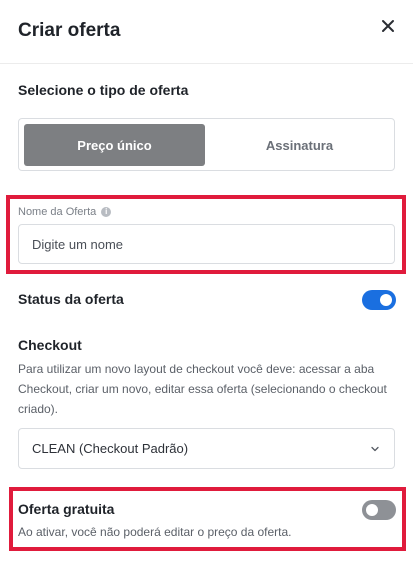  I want to click on status-toggle, so click(379, 300).